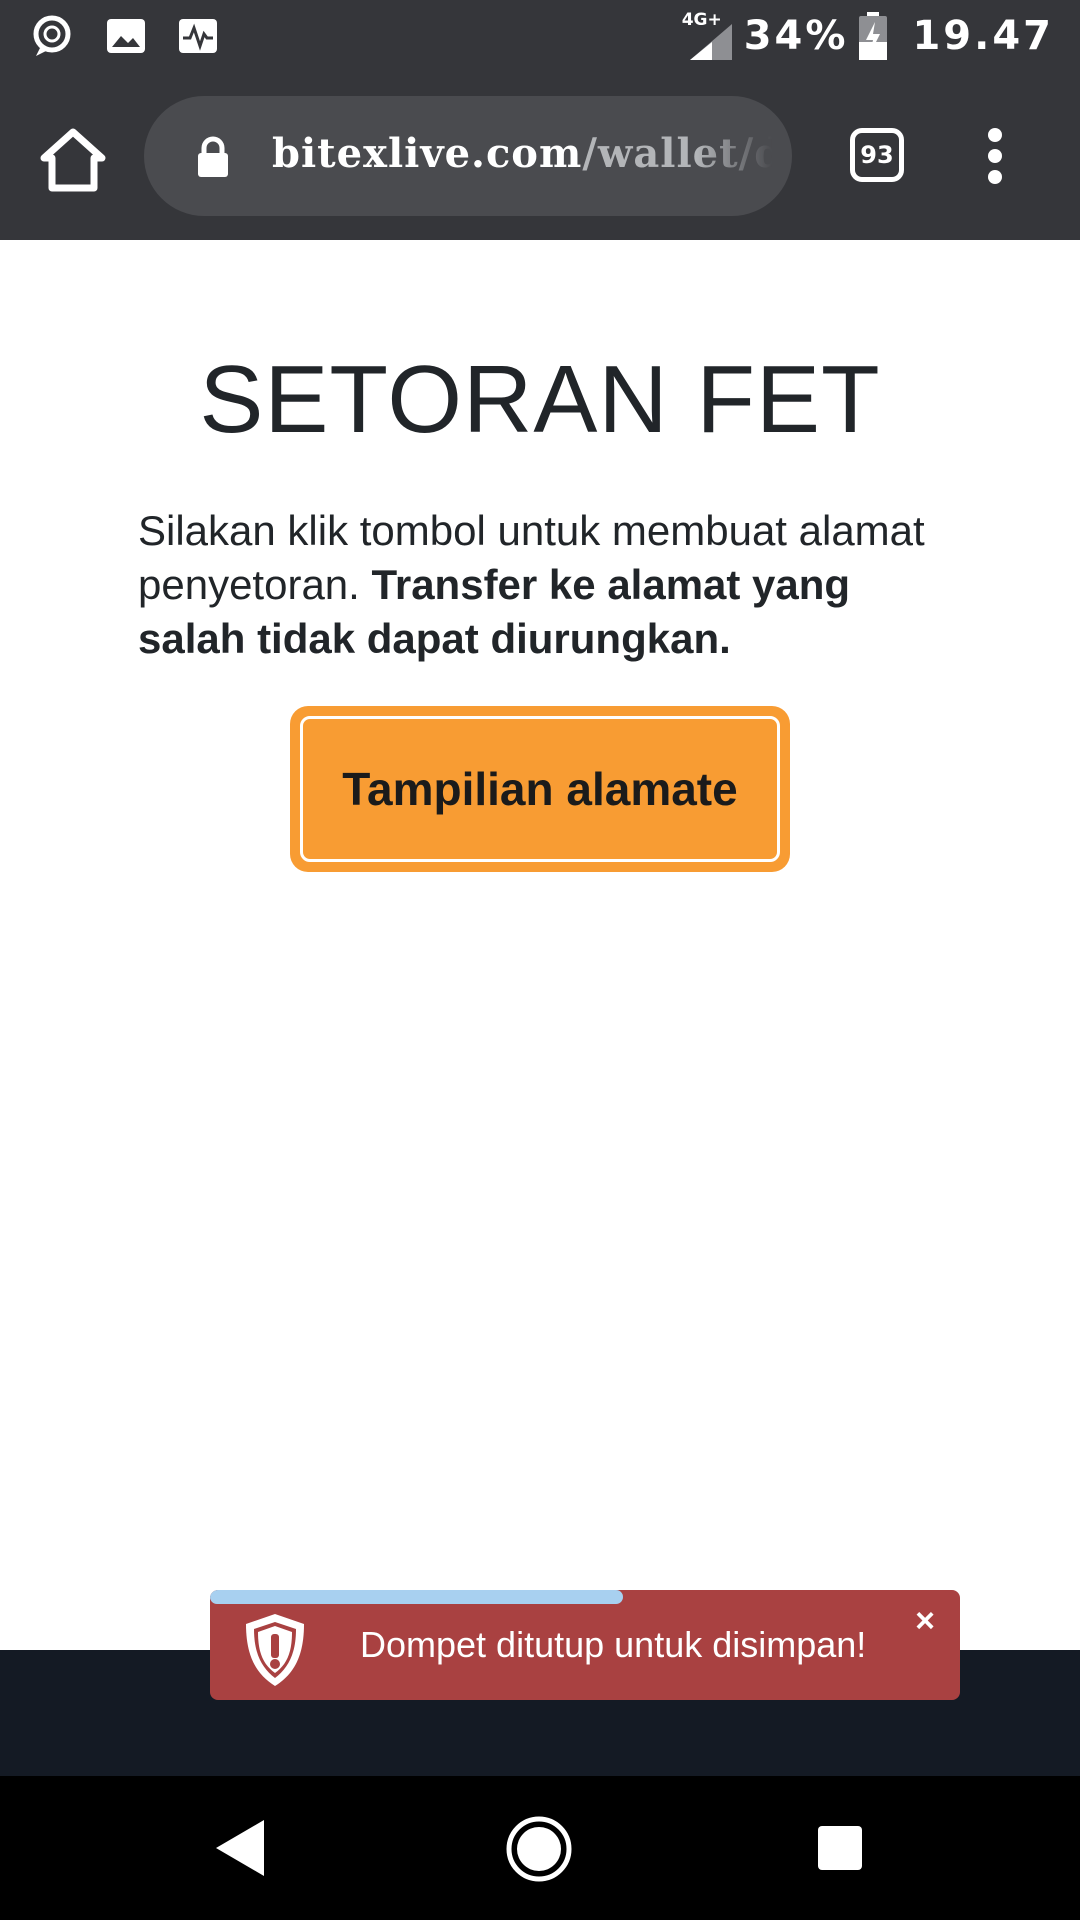 The height and width of the screenshot is (1920, 1080). What do you see at coordinates (73, 159) in the screenshot?
I see `home-icon` at bounding box center [73, 159].